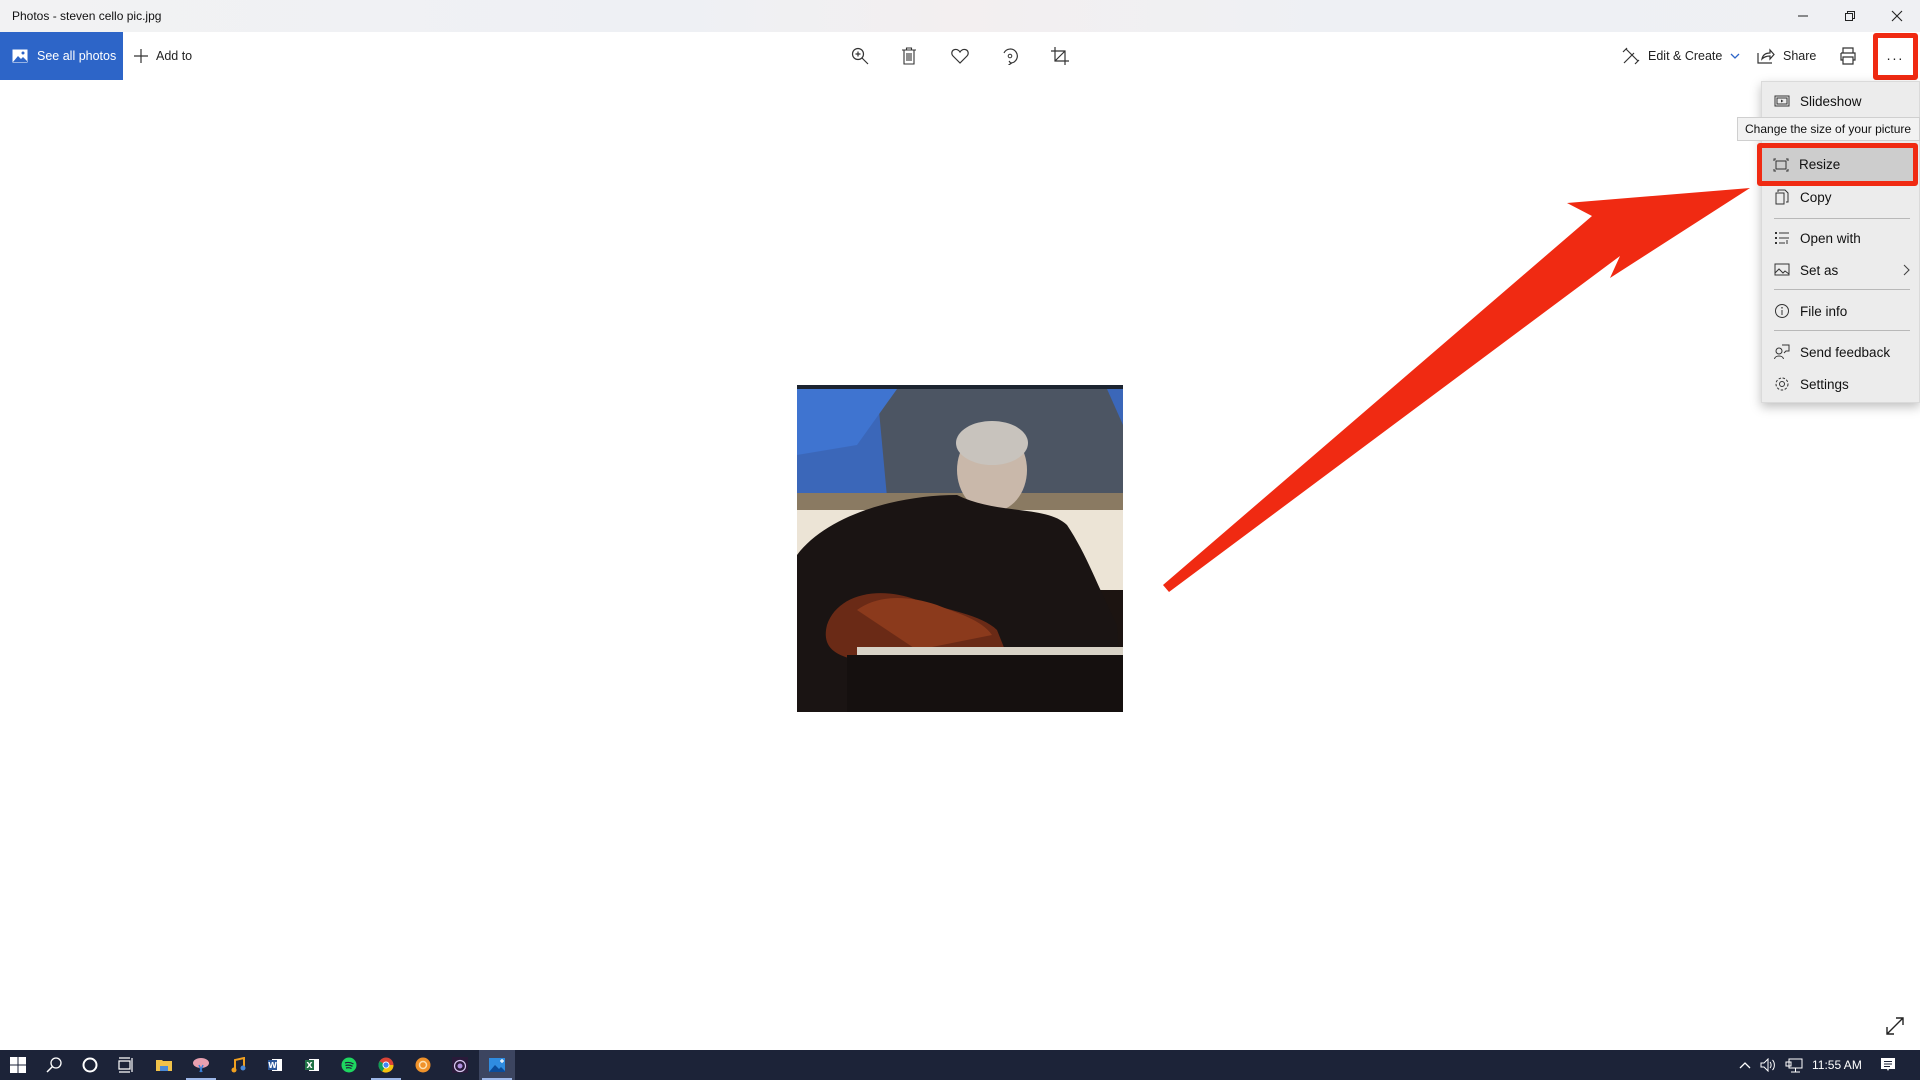 This screenshot has height=1080, width=1920. I want to click on photo-viewer-image, so click(960, 548).